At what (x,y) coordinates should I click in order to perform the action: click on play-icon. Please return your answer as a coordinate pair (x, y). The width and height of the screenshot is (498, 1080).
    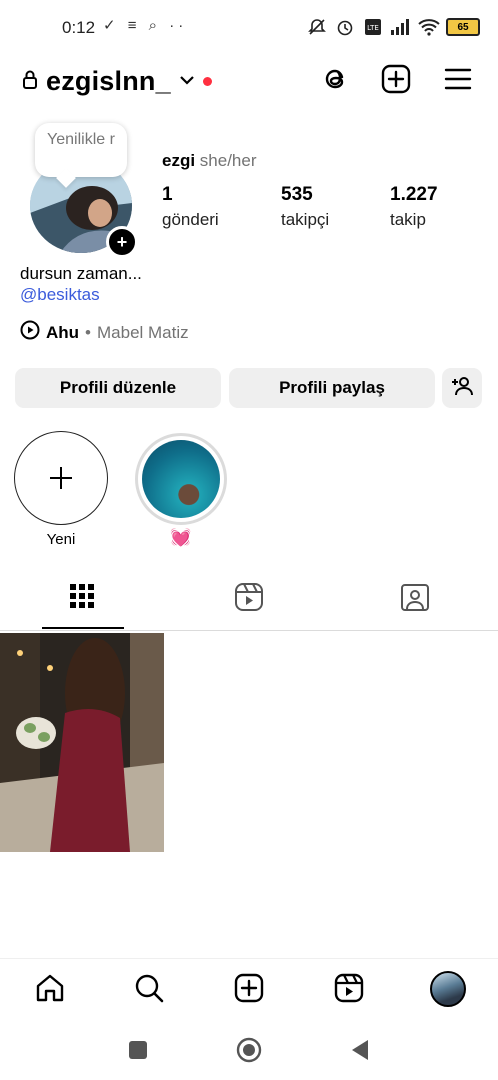
    Looking at the image, I should click on (30, 332).